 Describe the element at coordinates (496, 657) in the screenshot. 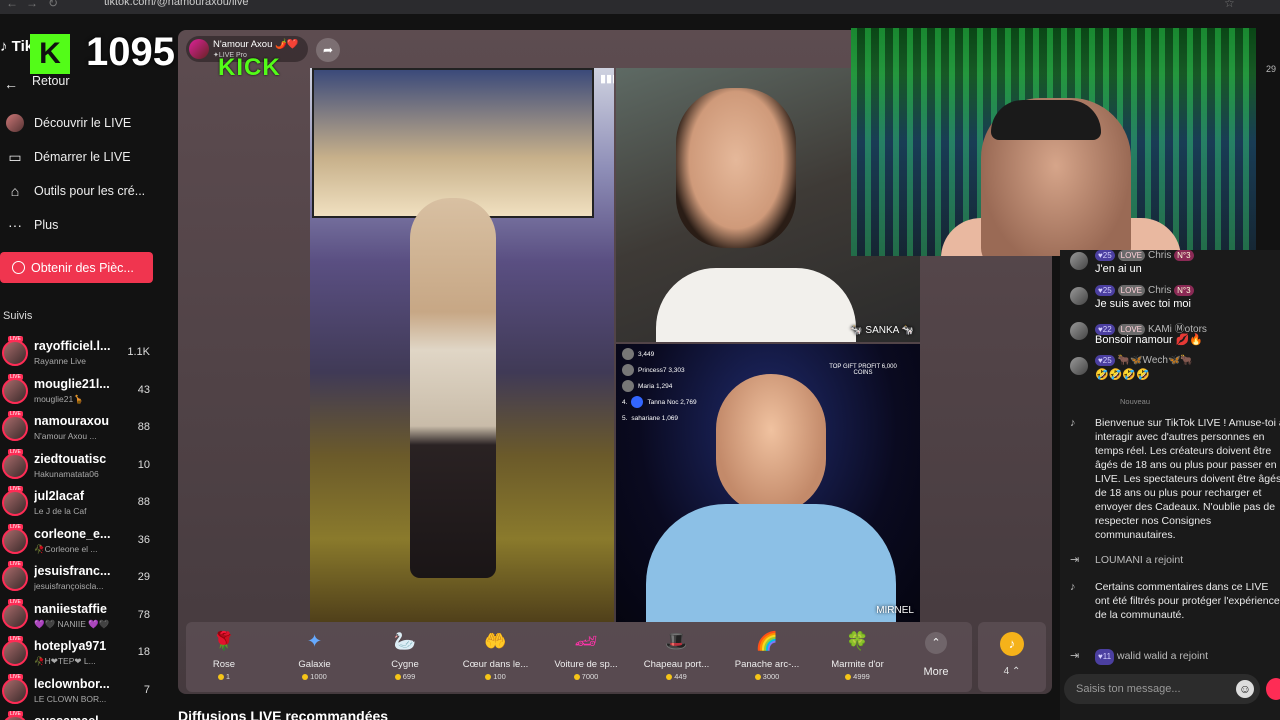

I see `gift-item: 🤲 Cœur dans le... 100` at that location.